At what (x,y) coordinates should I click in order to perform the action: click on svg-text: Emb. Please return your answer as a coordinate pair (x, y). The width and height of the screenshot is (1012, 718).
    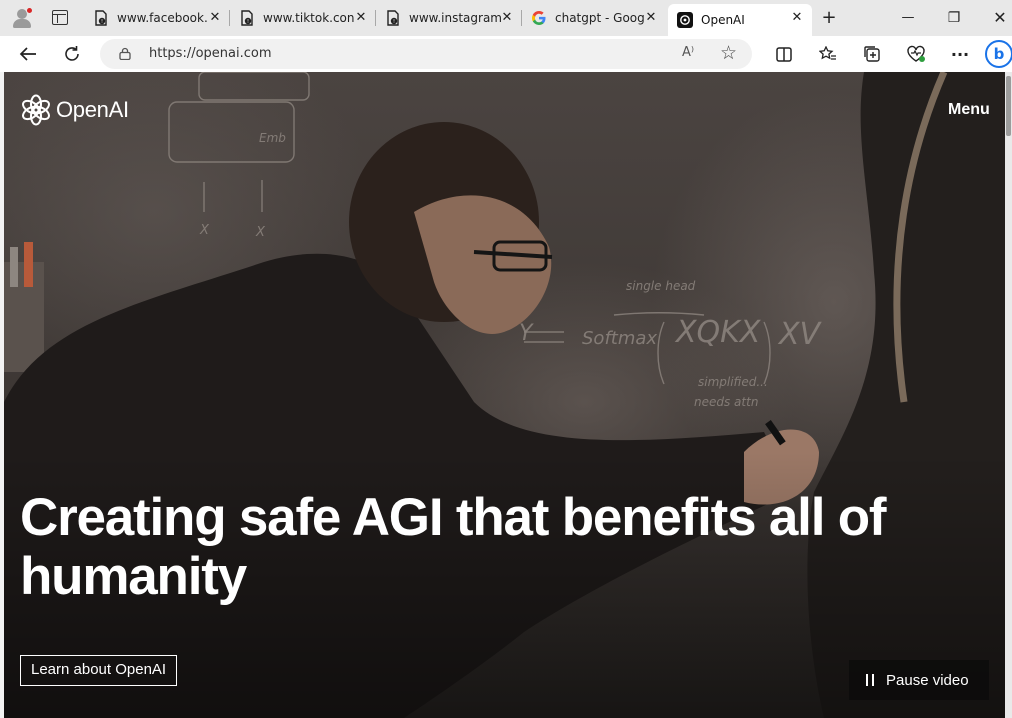
    Looking at the image, I should click on (272, 138).